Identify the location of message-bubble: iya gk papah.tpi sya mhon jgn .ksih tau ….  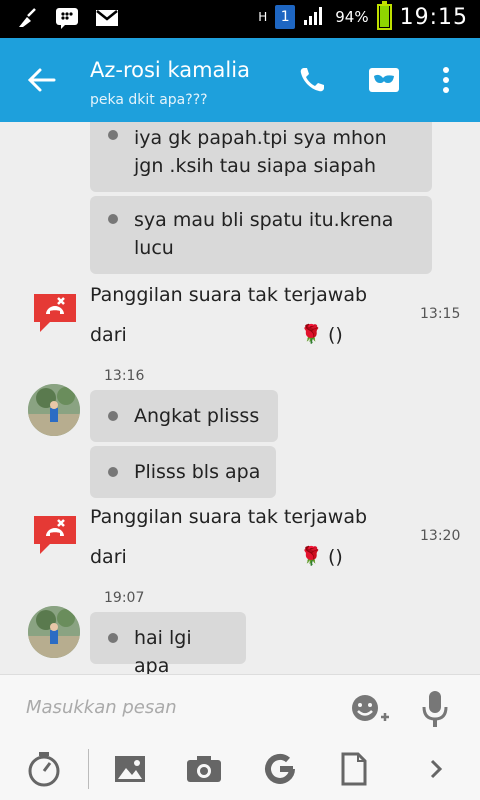
(261, 157).